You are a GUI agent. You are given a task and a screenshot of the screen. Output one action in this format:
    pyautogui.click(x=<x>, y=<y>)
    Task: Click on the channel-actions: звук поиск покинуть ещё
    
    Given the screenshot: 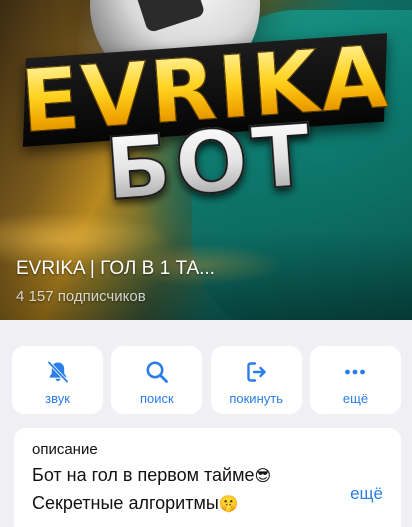 What is the action you would take?
    pyautogui.click(x=206, y=380)
    